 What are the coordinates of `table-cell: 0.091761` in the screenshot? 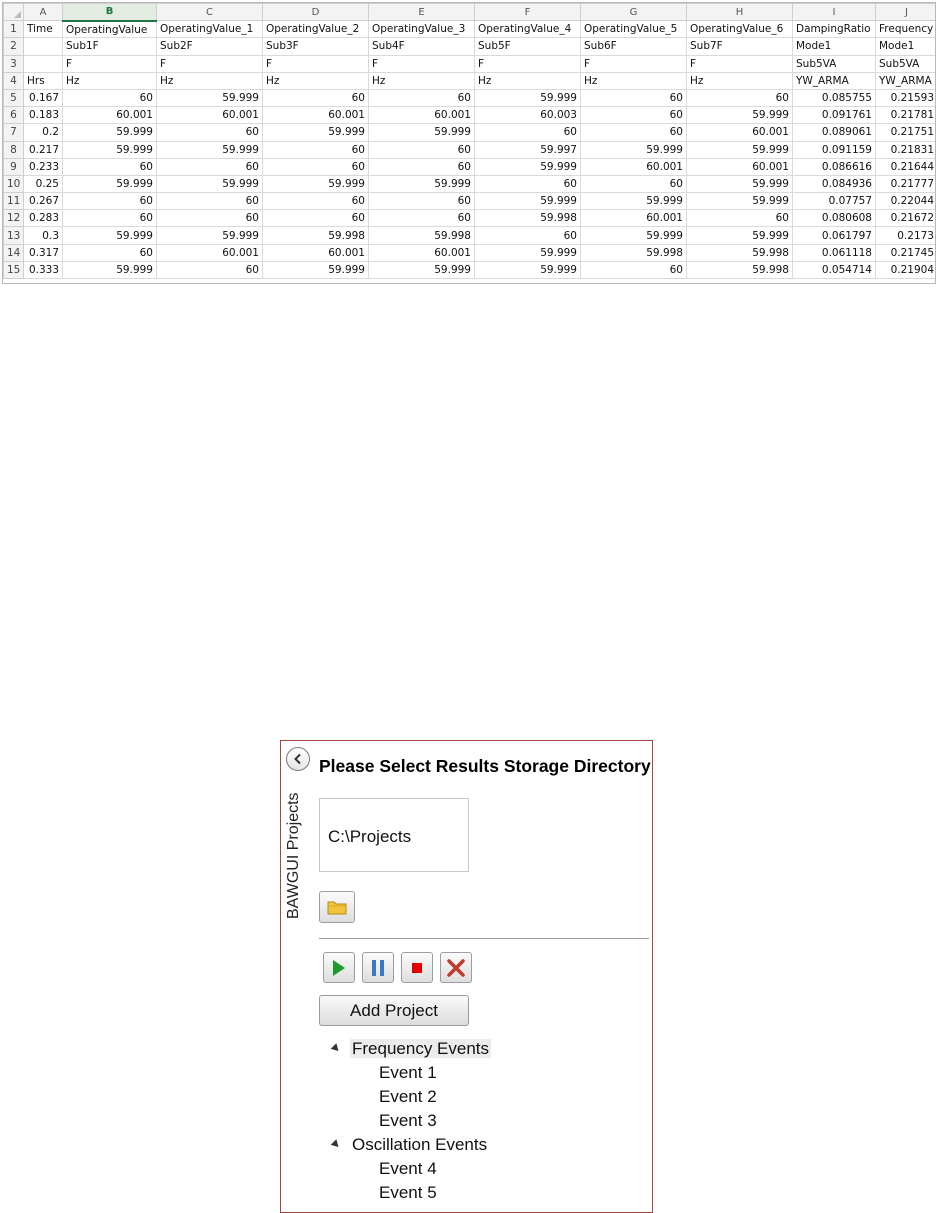 It's located at (834, 115).